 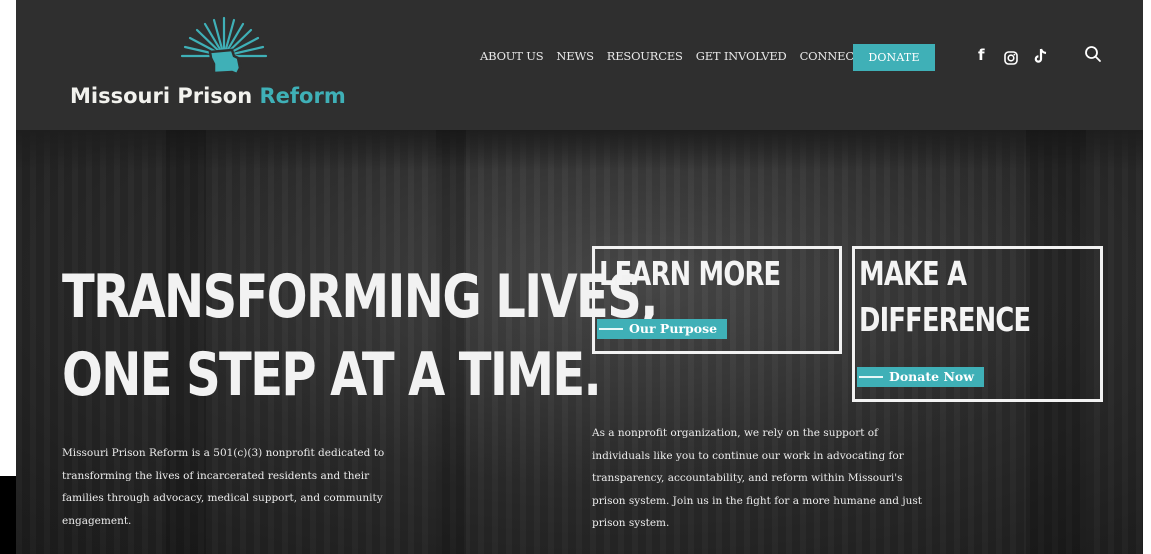 What do you see at coordinates (161, 96) in the screenshot?
I see `logo-text-white: Missouri Prison` at bounding box center [161, 96].